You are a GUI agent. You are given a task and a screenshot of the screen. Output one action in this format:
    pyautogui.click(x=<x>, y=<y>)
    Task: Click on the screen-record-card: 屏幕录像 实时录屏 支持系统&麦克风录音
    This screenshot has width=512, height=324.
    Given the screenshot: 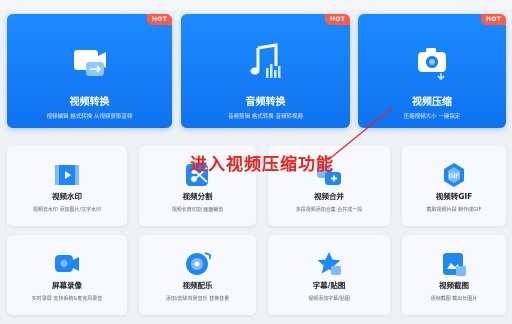 What is the action you would take?
    pyautogui.click(x=67, y=275)
    